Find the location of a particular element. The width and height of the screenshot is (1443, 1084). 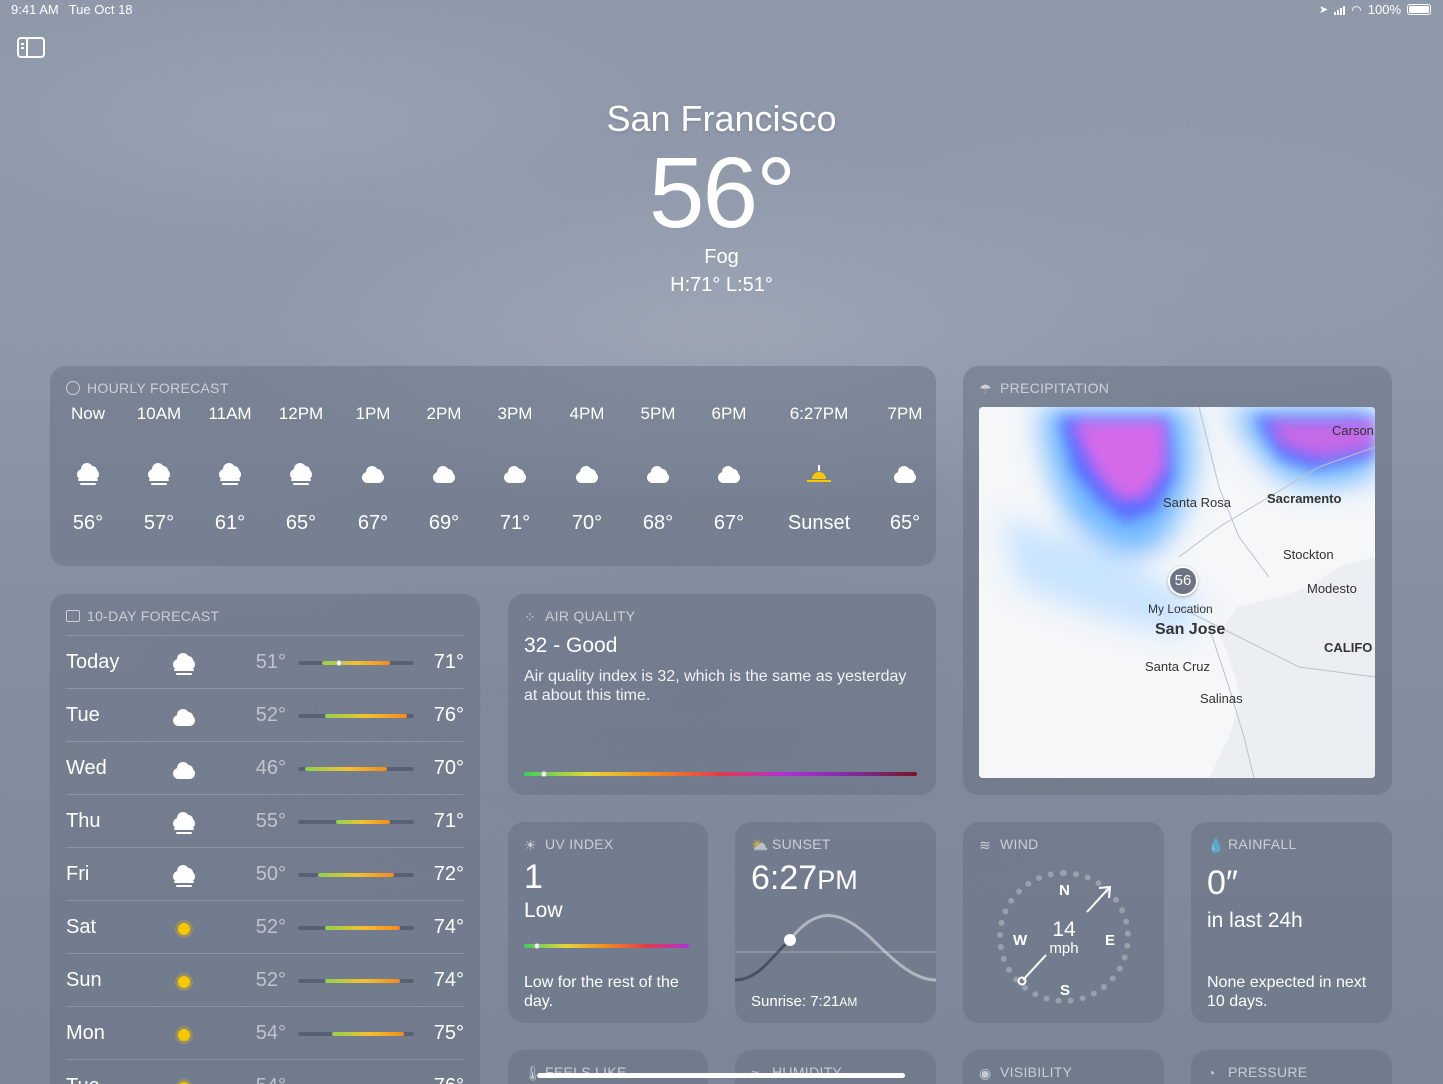

day-low: 54° is located at coordinates (270, 1033).